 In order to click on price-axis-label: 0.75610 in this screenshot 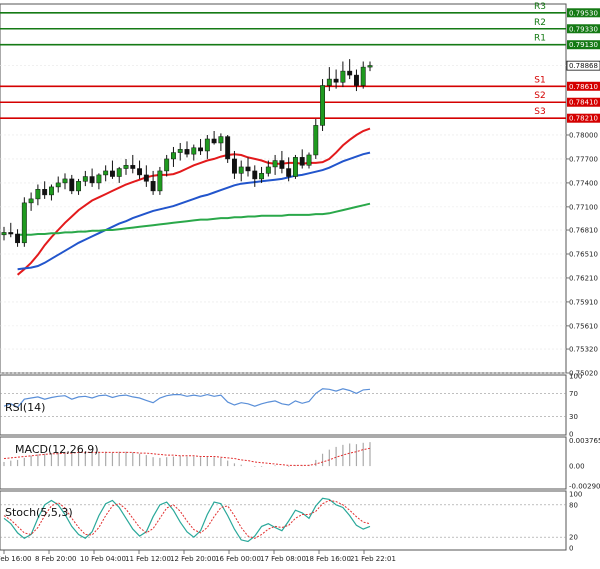, I will do `click(583, 326)`.